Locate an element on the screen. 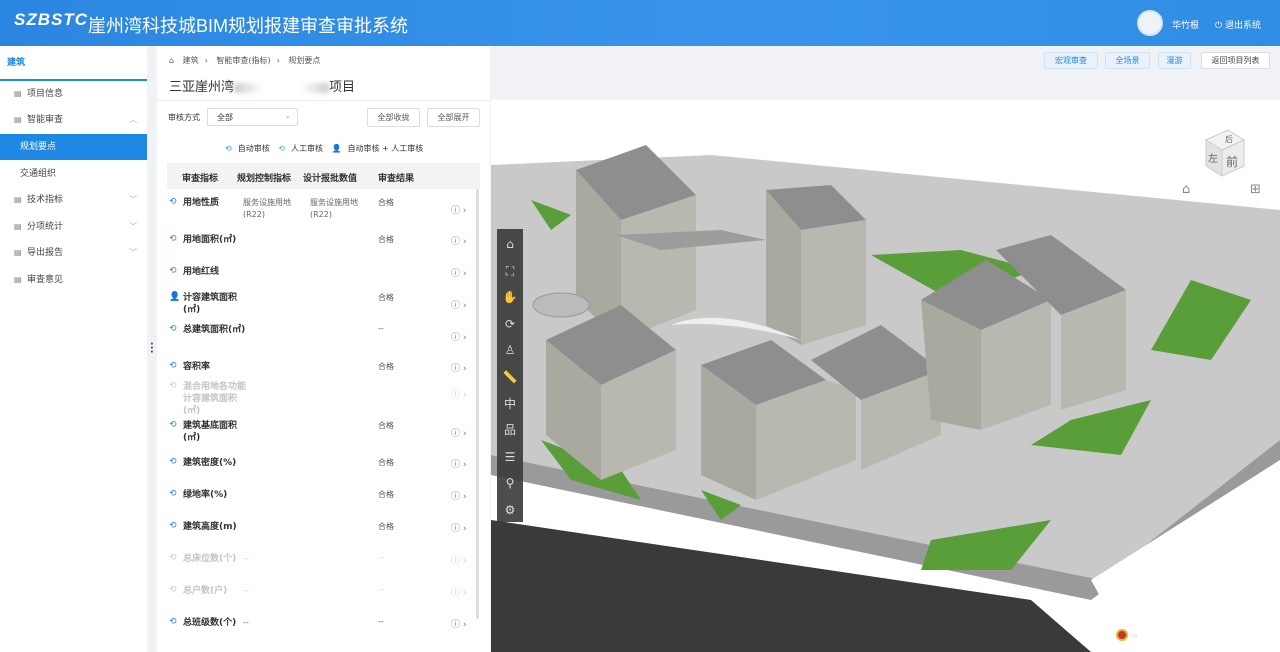 The width and height of the screenshot is (1280, 652). pan-icon: ✋ is located at coordinates (510, 297).